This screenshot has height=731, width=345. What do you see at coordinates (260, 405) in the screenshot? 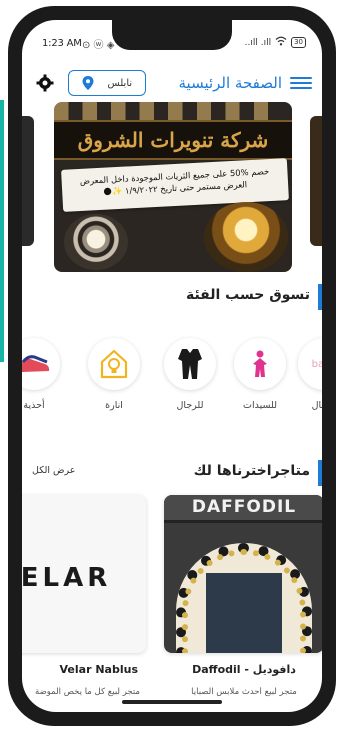
I see `category-label: للسيدات` at bounding box center [260, 405].